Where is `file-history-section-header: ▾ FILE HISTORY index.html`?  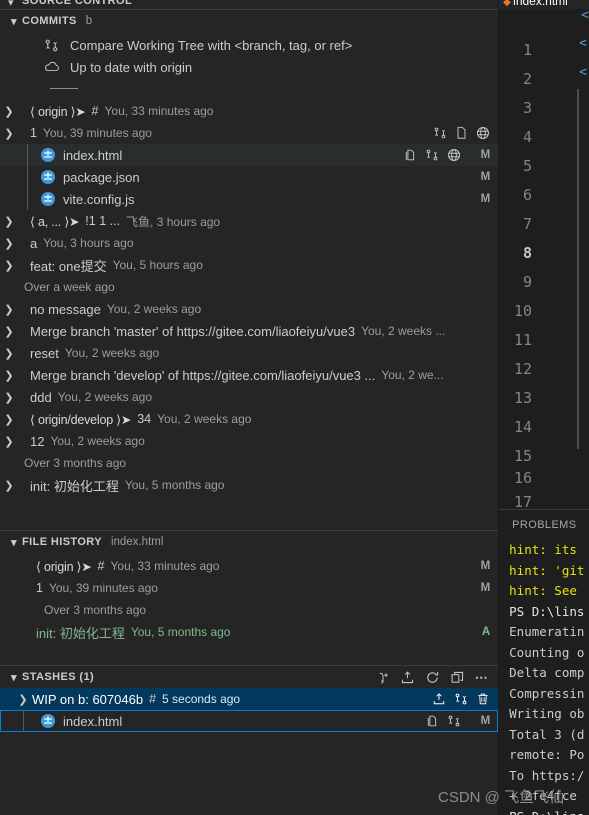
file-history-section-header: ▾ FILE HISTORY index.html is located at coordinates (249, 542).